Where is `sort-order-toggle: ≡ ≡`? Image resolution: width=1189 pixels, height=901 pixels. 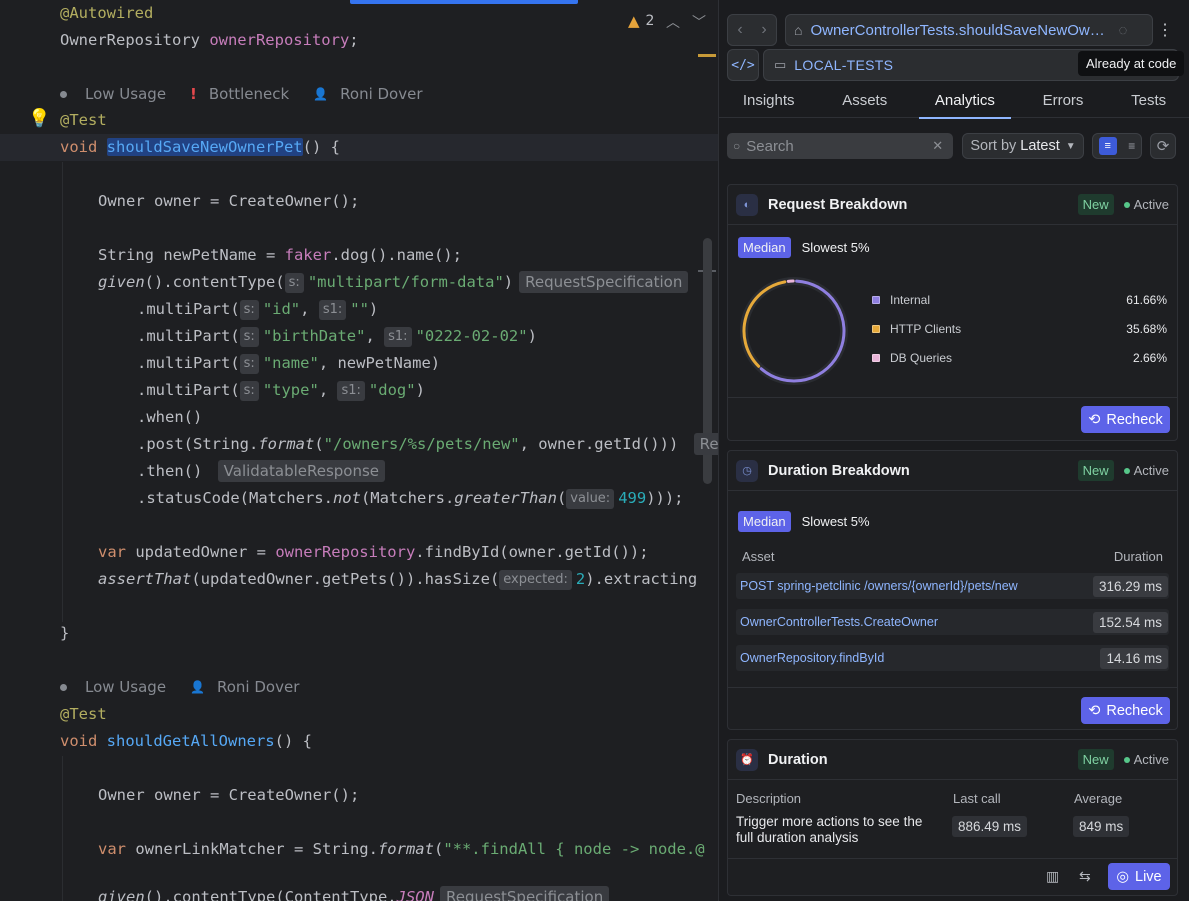 sort-order-toggle: ≡ ≡ is located at coordinates (1117, 146).